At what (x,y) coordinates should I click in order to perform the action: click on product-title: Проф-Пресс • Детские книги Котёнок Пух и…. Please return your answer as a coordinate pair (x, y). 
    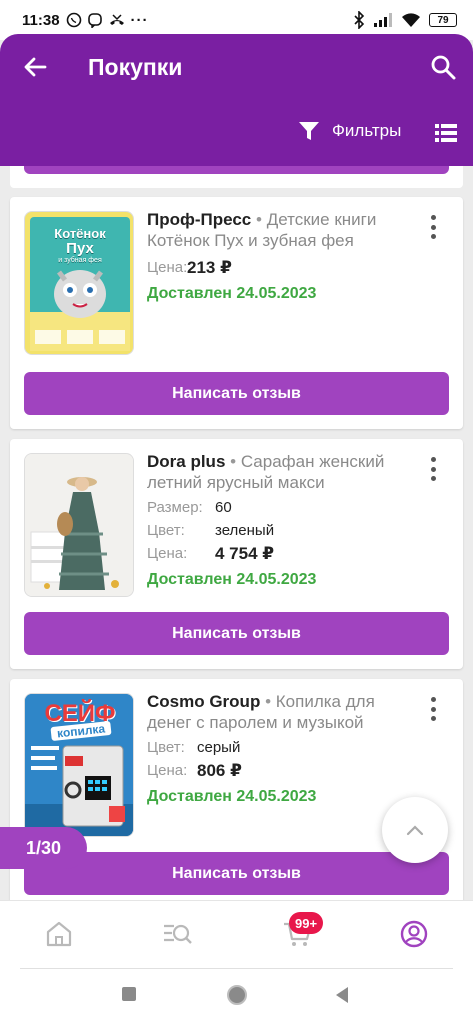
    Looking at the image, I should click on (282, 230).